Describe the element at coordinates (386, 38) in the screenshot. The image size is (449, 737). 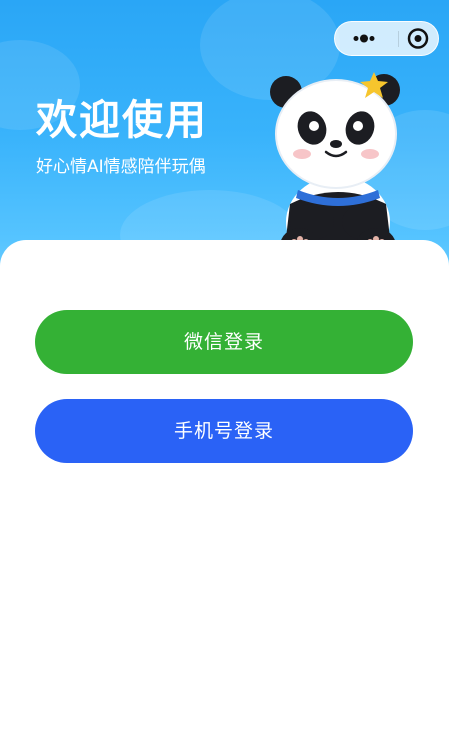
I see `miniprogram-capsule` at that location.